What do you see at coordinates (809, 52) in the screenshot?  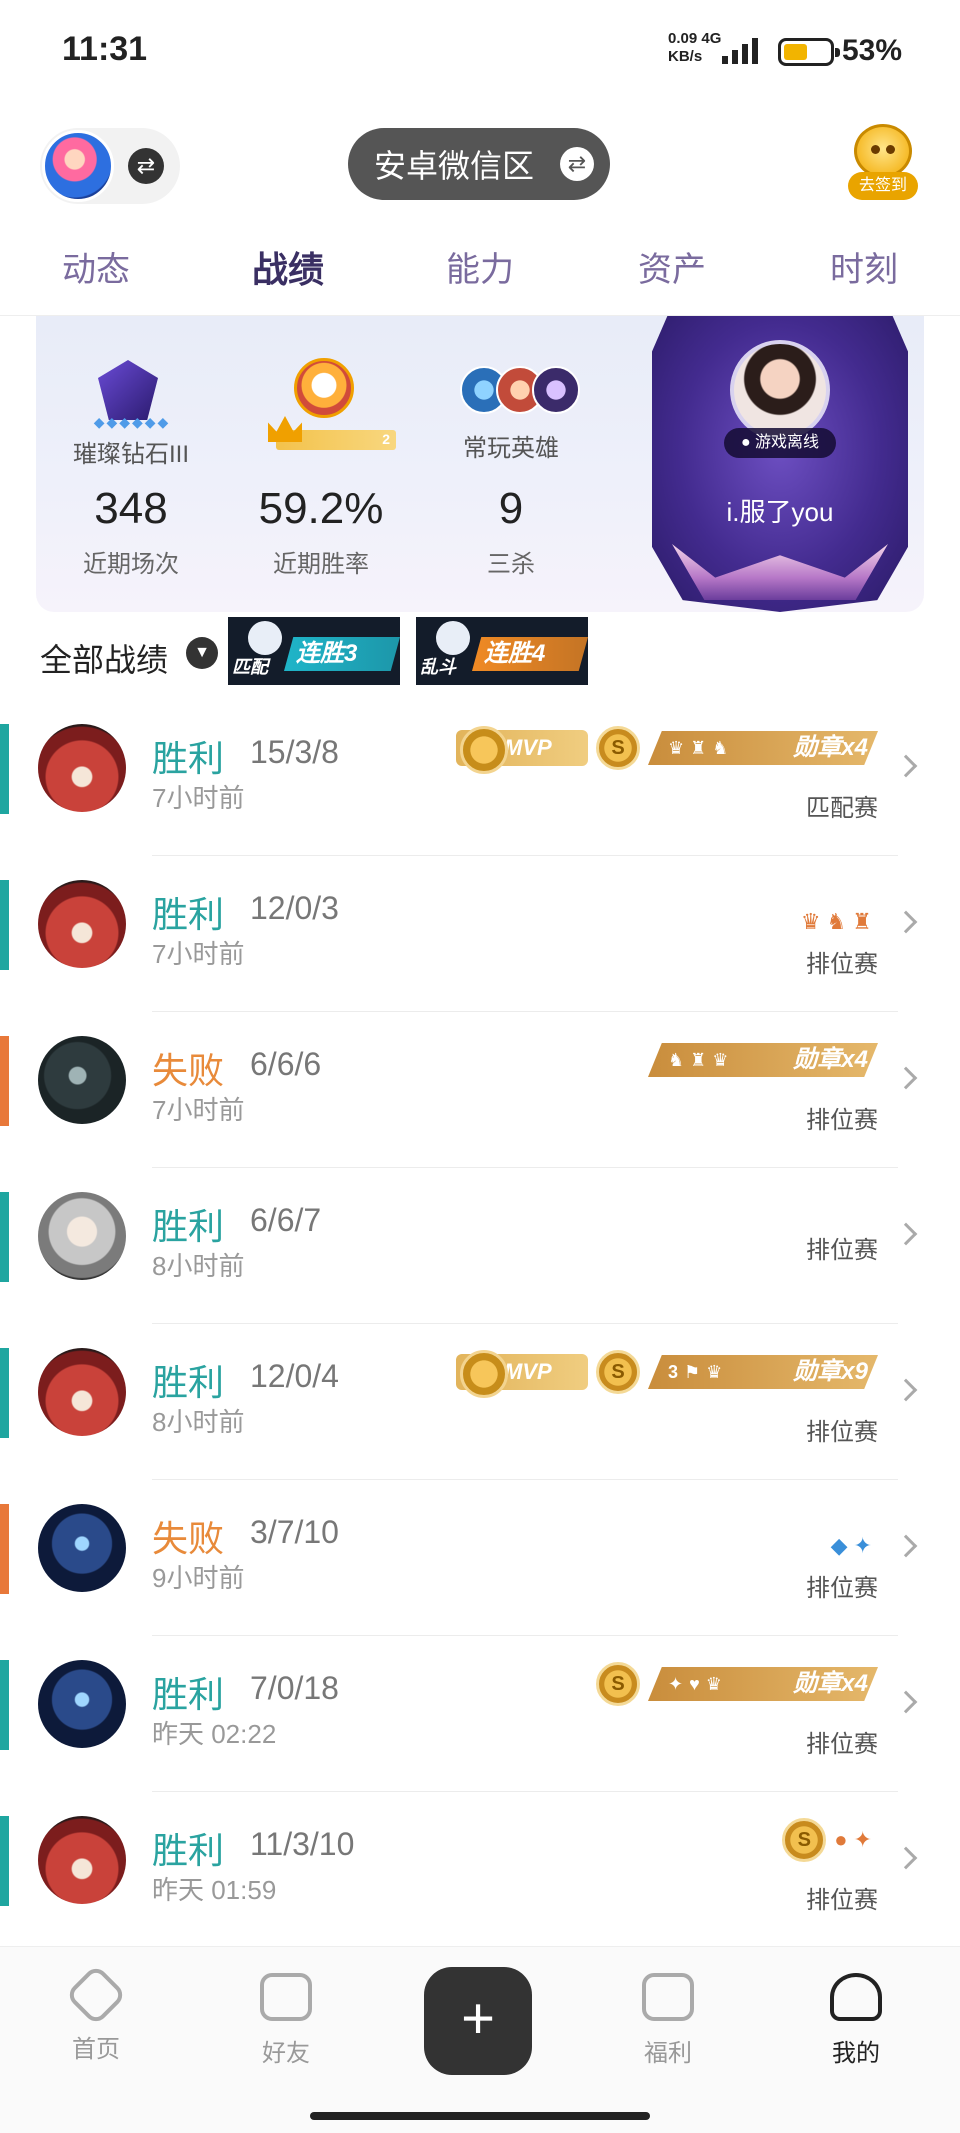 I see `battery-icon` at bounding box center [809, 52].